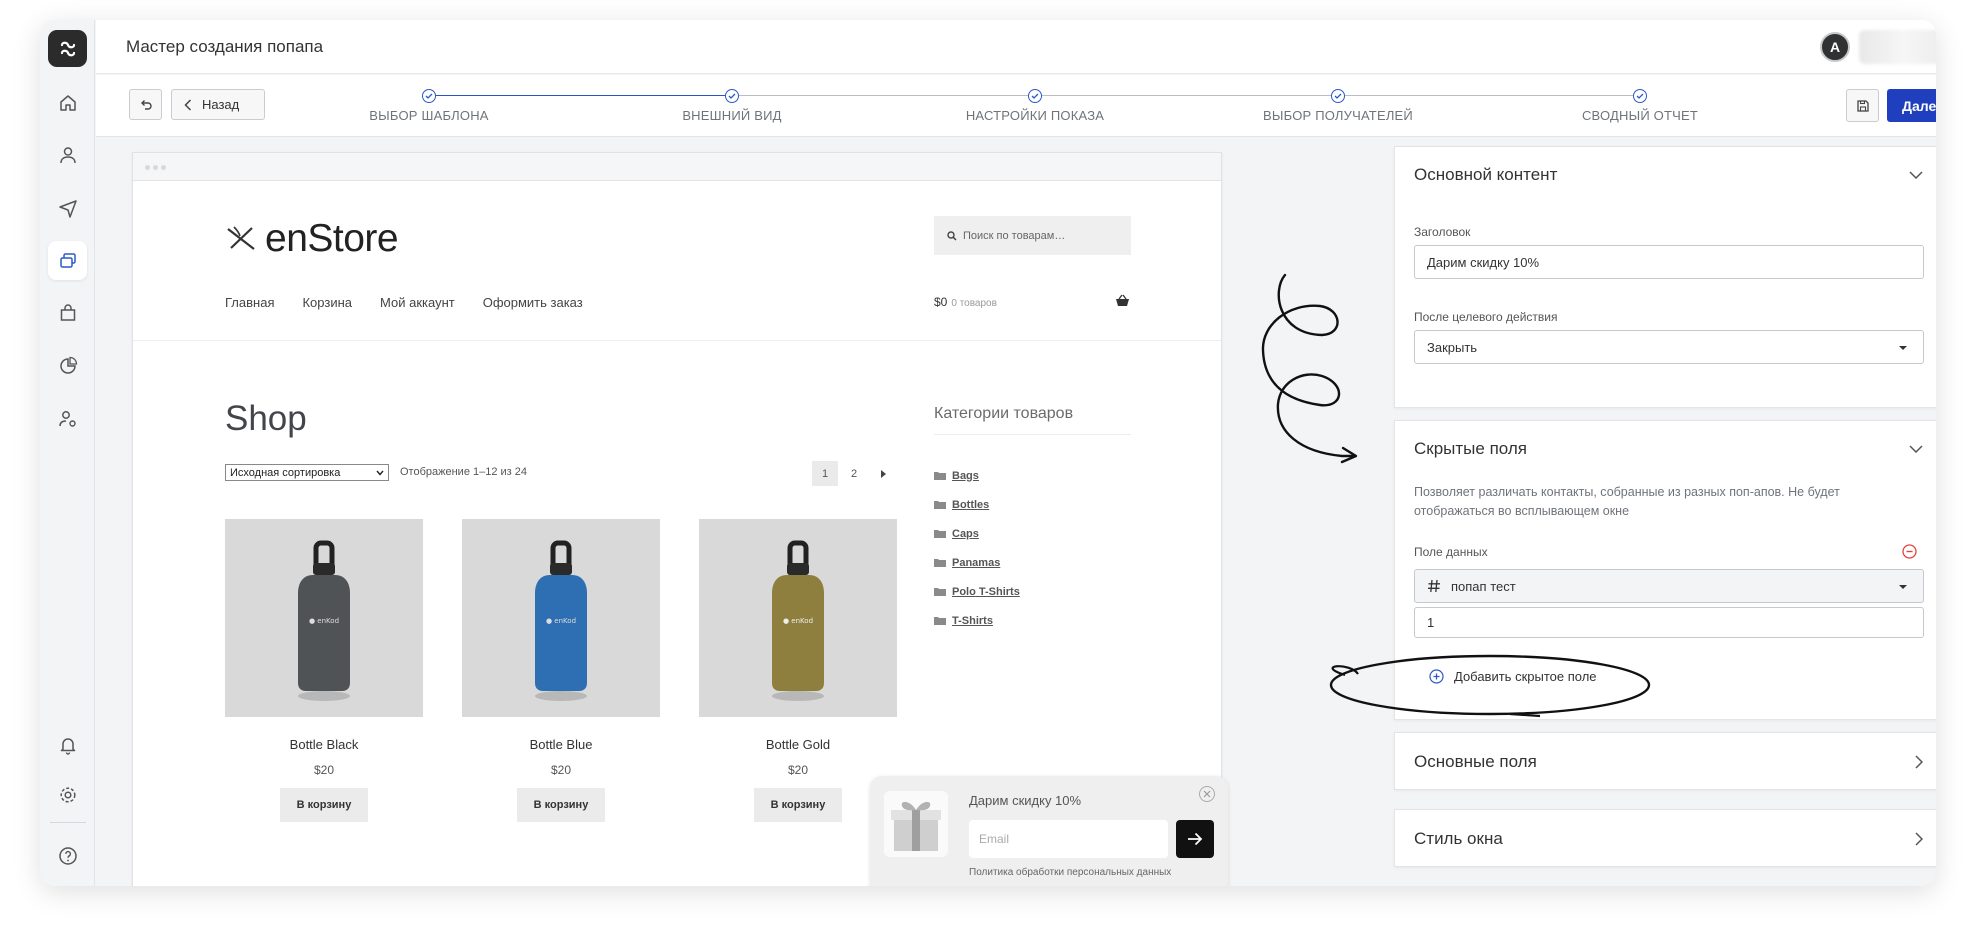  I want to click on preview-chrome, so click(677, 167).